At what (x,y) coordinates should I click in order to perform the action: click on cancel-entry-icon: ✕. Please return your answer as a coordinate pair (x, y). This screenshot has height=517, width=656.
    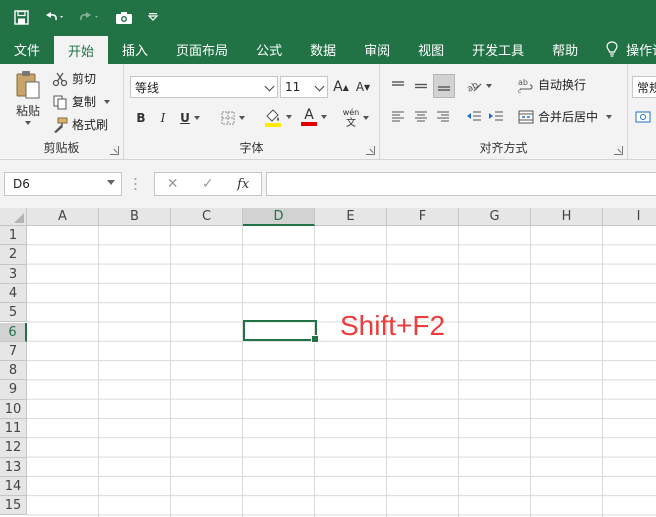
    Looking at the image, I should click on (173, 184).